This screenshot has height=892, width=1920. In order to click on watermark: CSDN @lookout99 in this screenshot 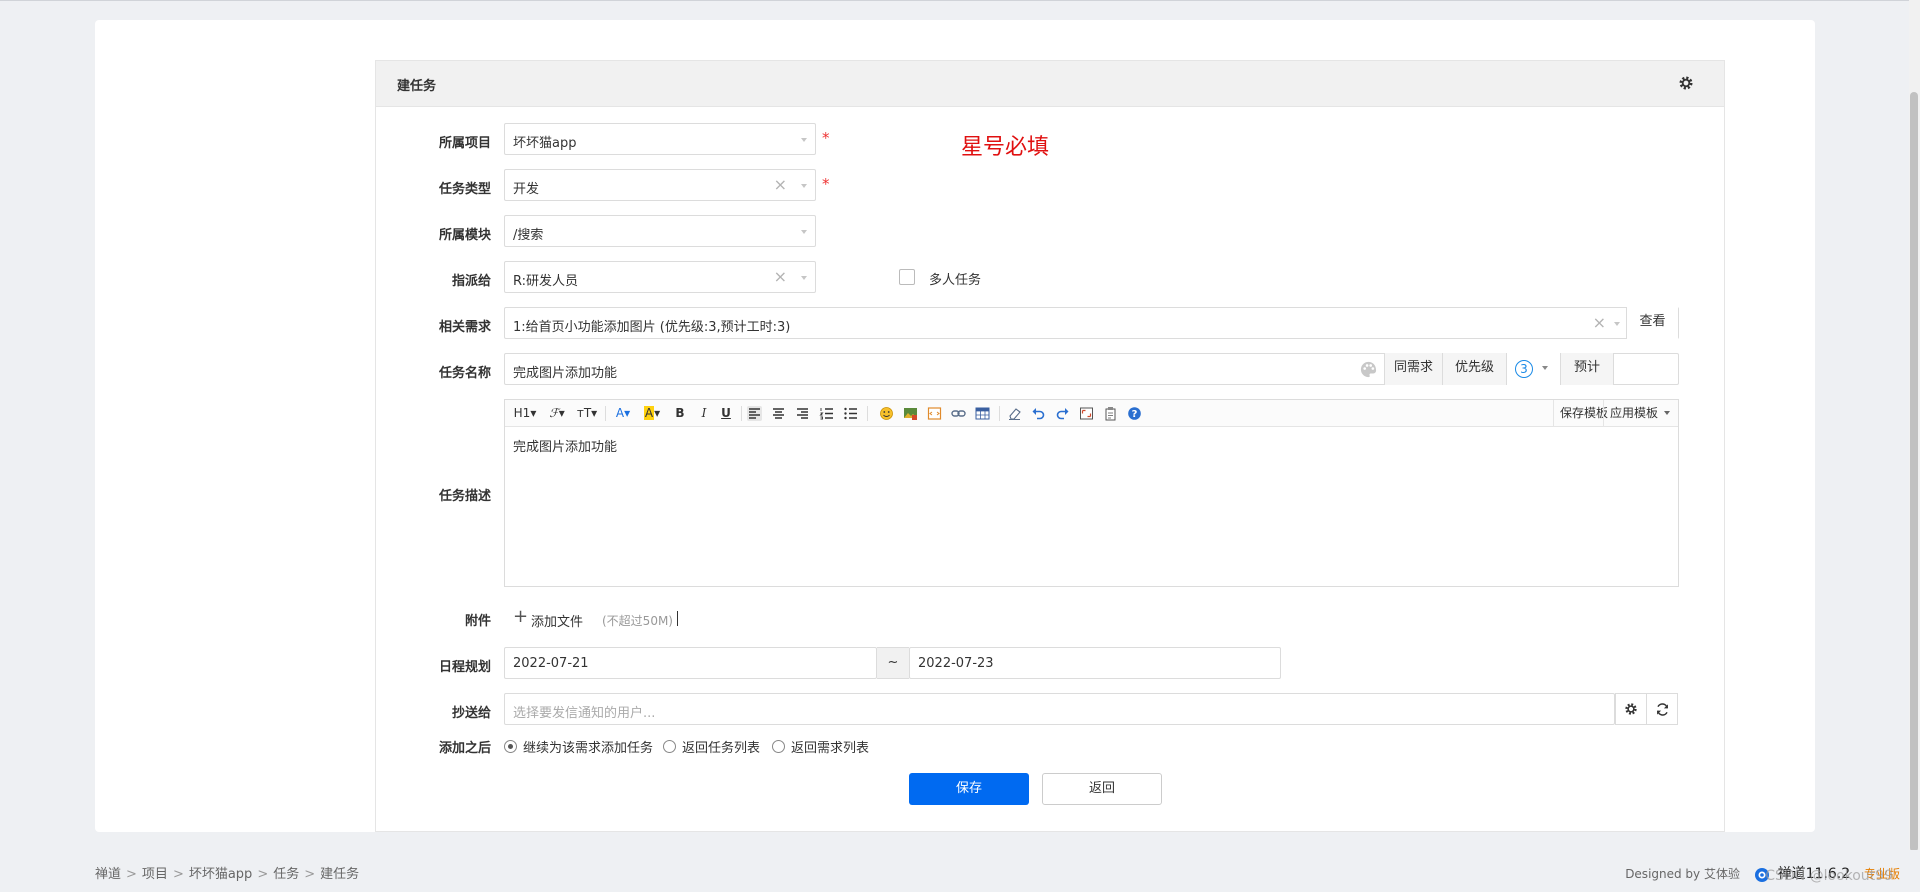, I will do `click(1829, 876)`.